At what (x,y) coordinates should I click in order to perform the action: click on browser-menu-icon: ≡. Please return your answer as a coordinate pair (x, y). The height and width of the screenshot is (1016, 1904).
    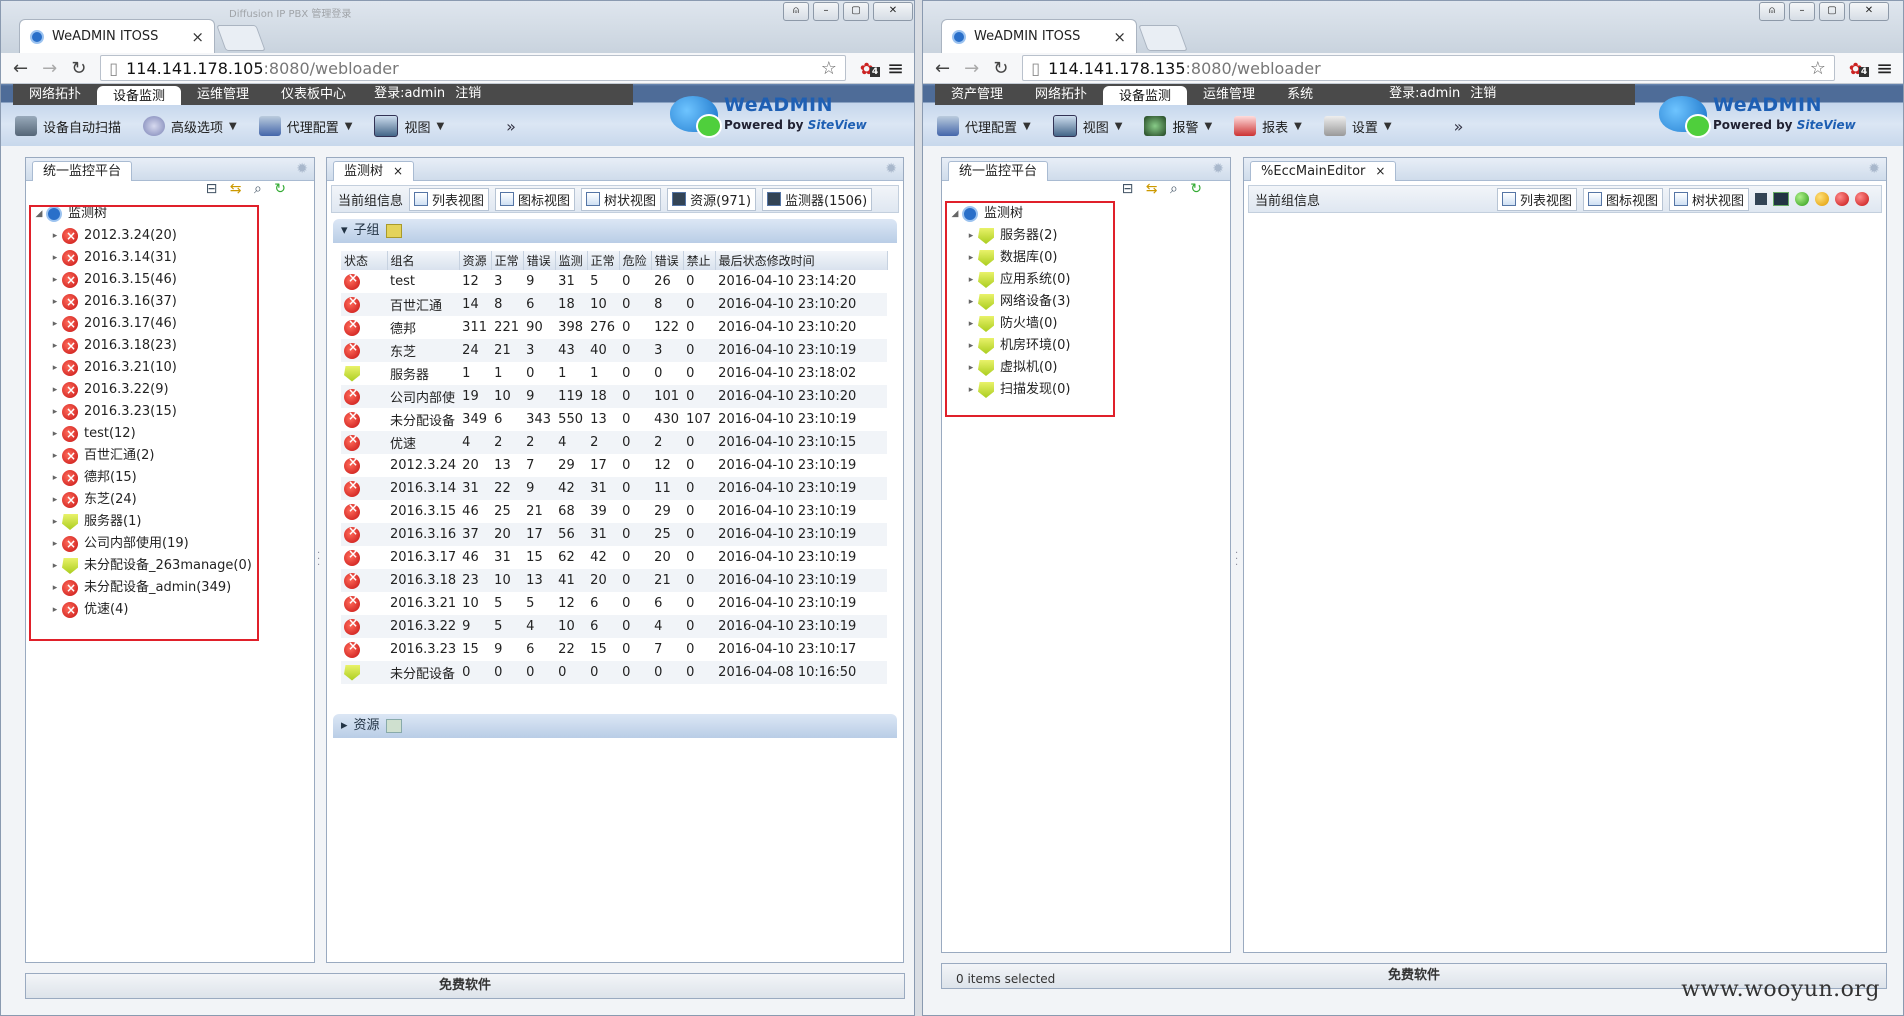
    Looking at the image, I should click on (1884, 68).